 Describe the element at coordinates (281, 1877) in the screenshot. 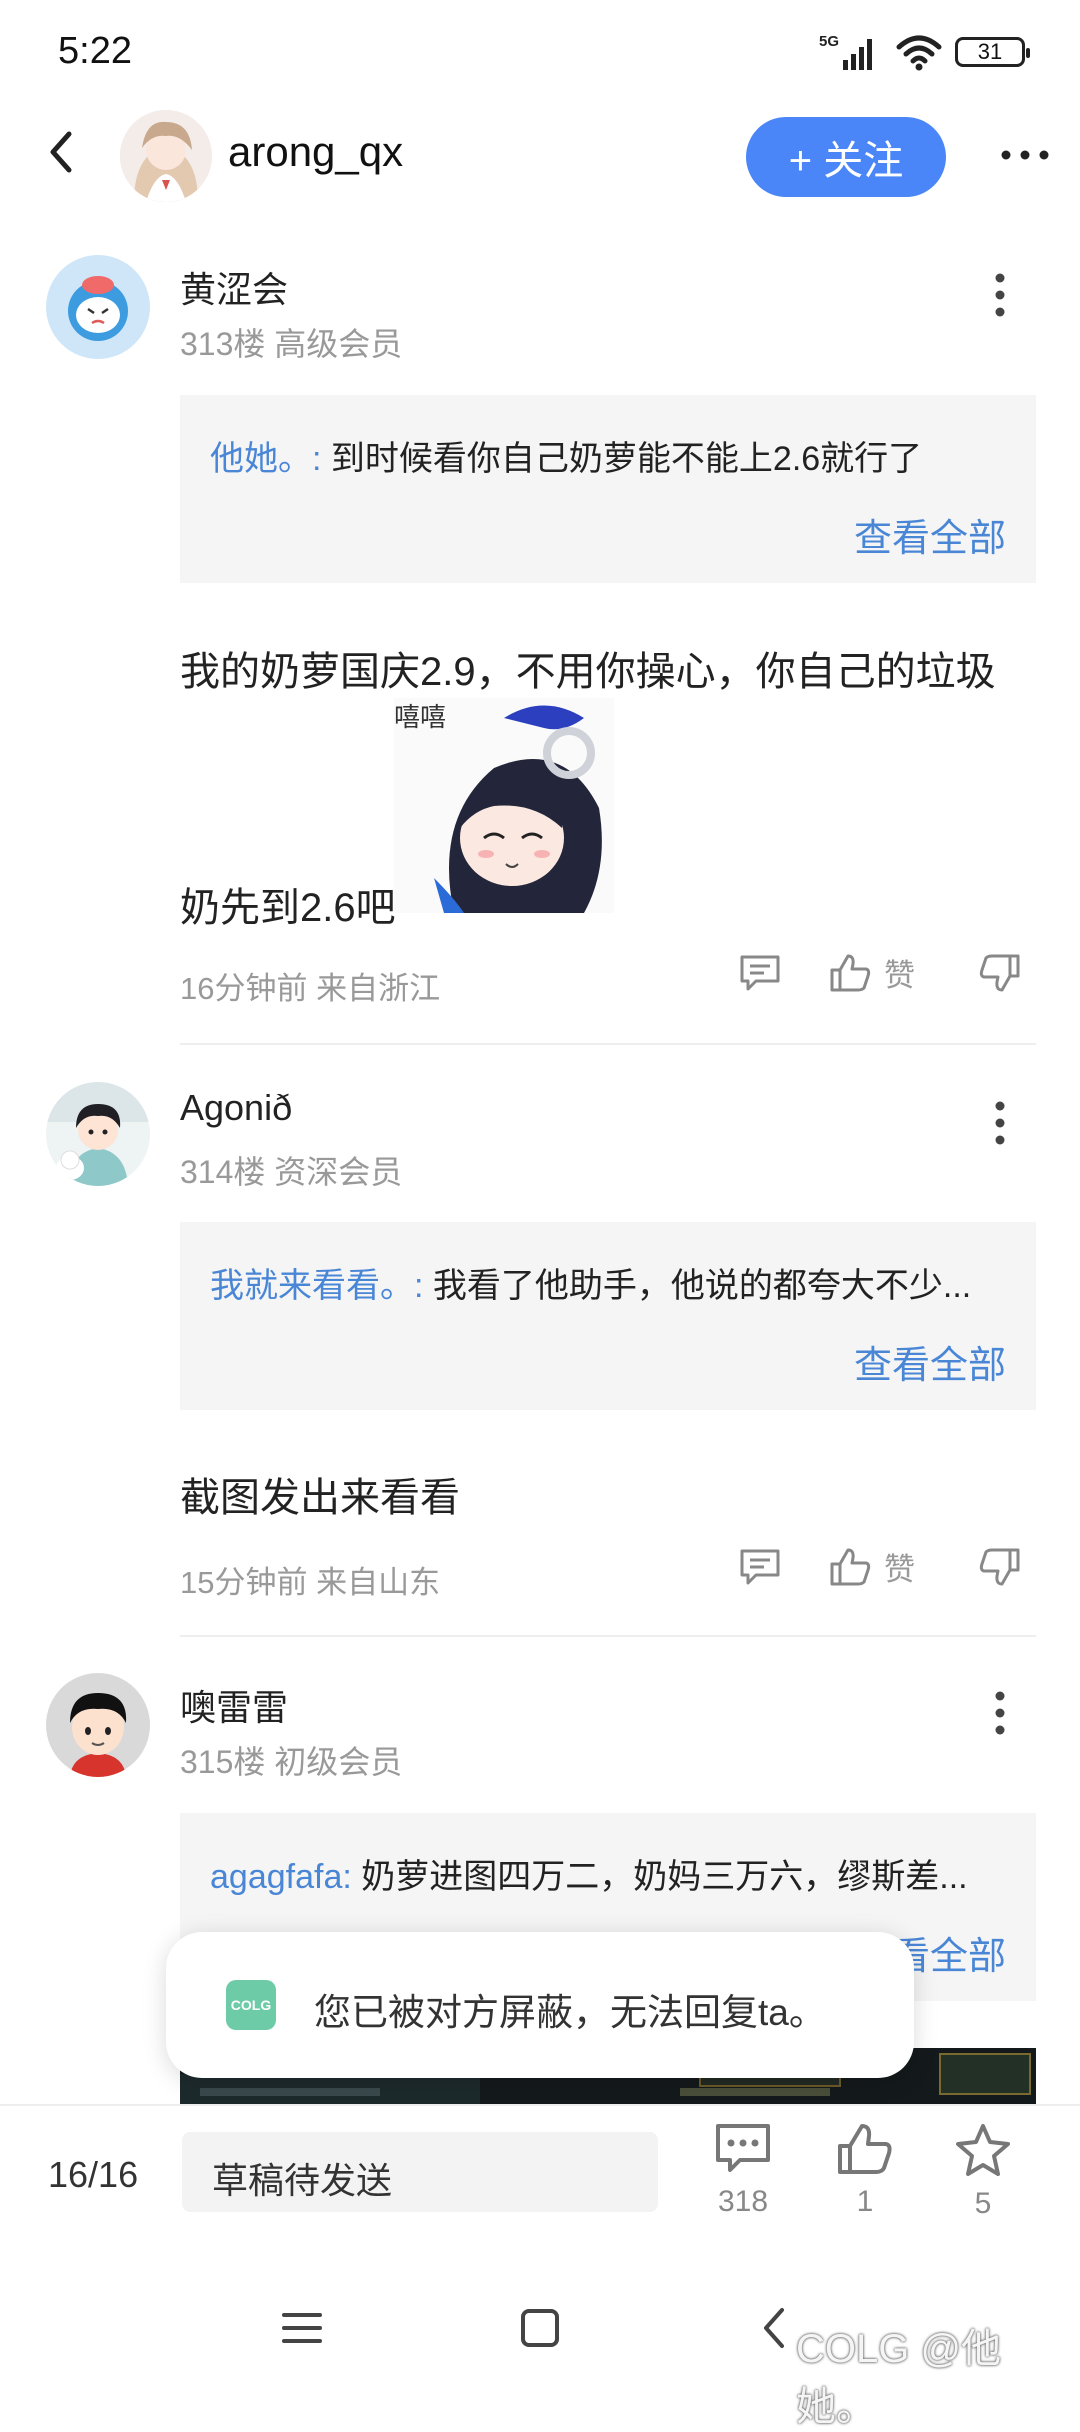

I see `quoted-user: agagfafa:` at that location.